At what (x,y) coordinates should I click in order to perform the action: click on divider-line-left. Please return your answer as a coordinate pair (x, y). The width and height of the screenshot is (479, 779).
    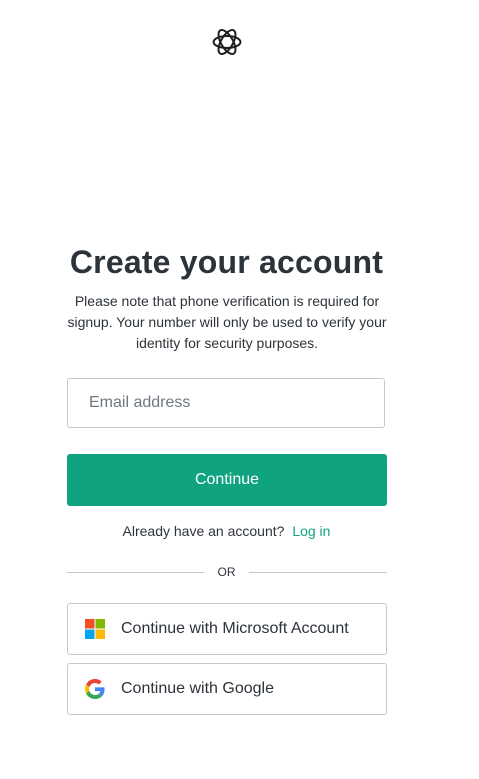
    Looking at the image, I should click on (135, 572).